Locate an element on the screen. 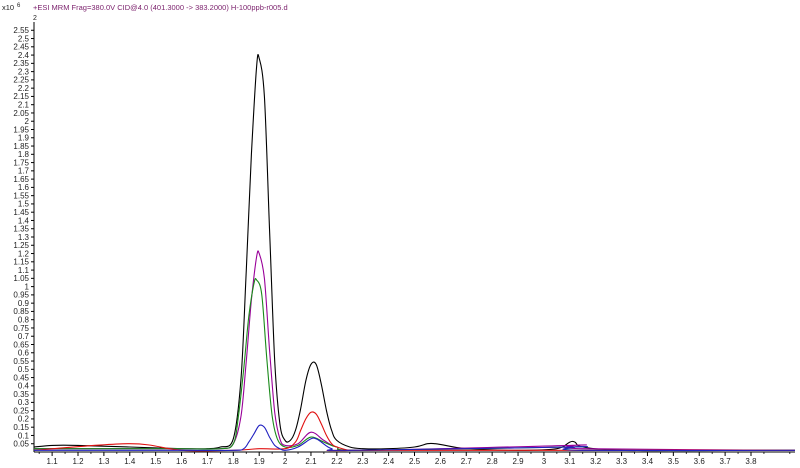  y-tick-label: 0.75 is located at coordinates (21, 328).